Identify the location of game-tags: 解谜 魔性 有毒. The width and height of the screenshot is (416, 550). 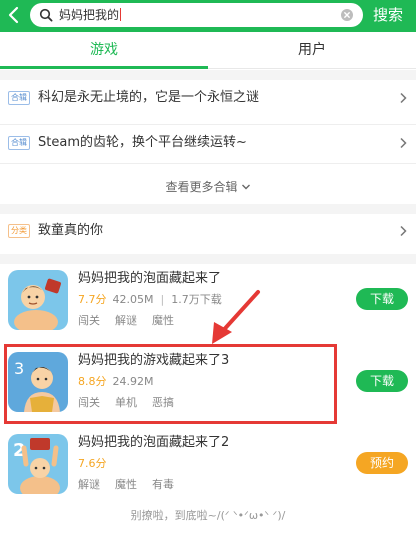
(133, 485).